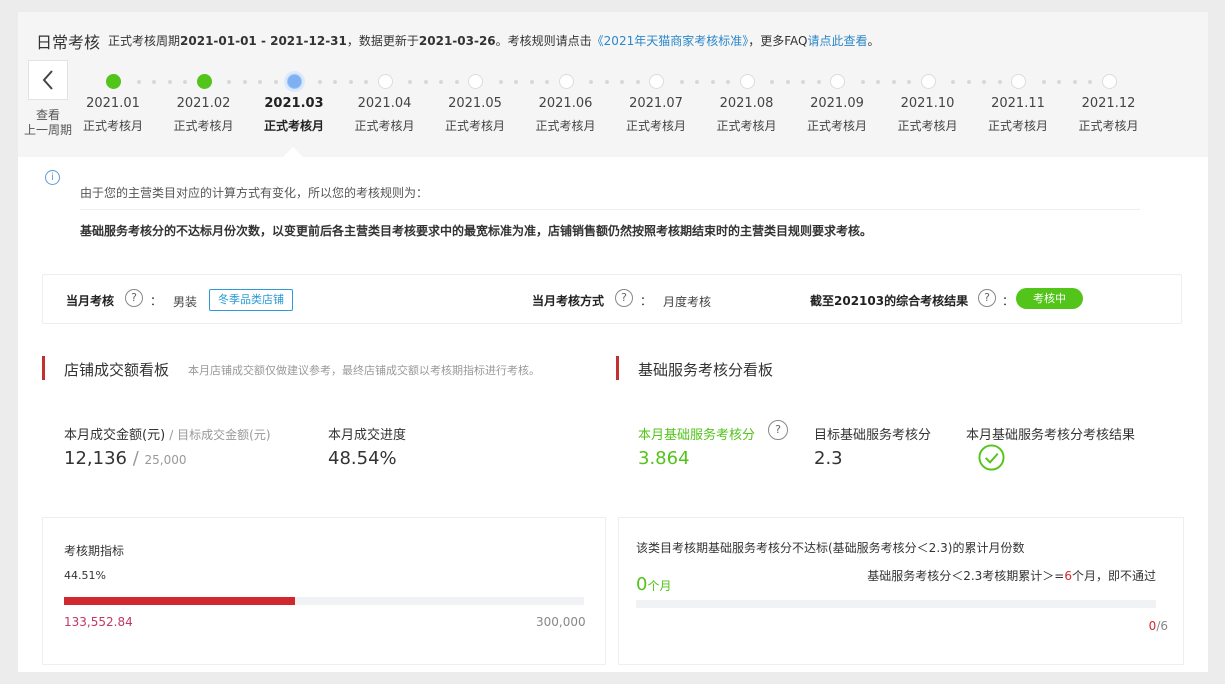 The height and width of the screenshot is (684, 1225). Describe the element at coordinates (180, 601) in the screenshot. I see `period-progress-fill` at that location.